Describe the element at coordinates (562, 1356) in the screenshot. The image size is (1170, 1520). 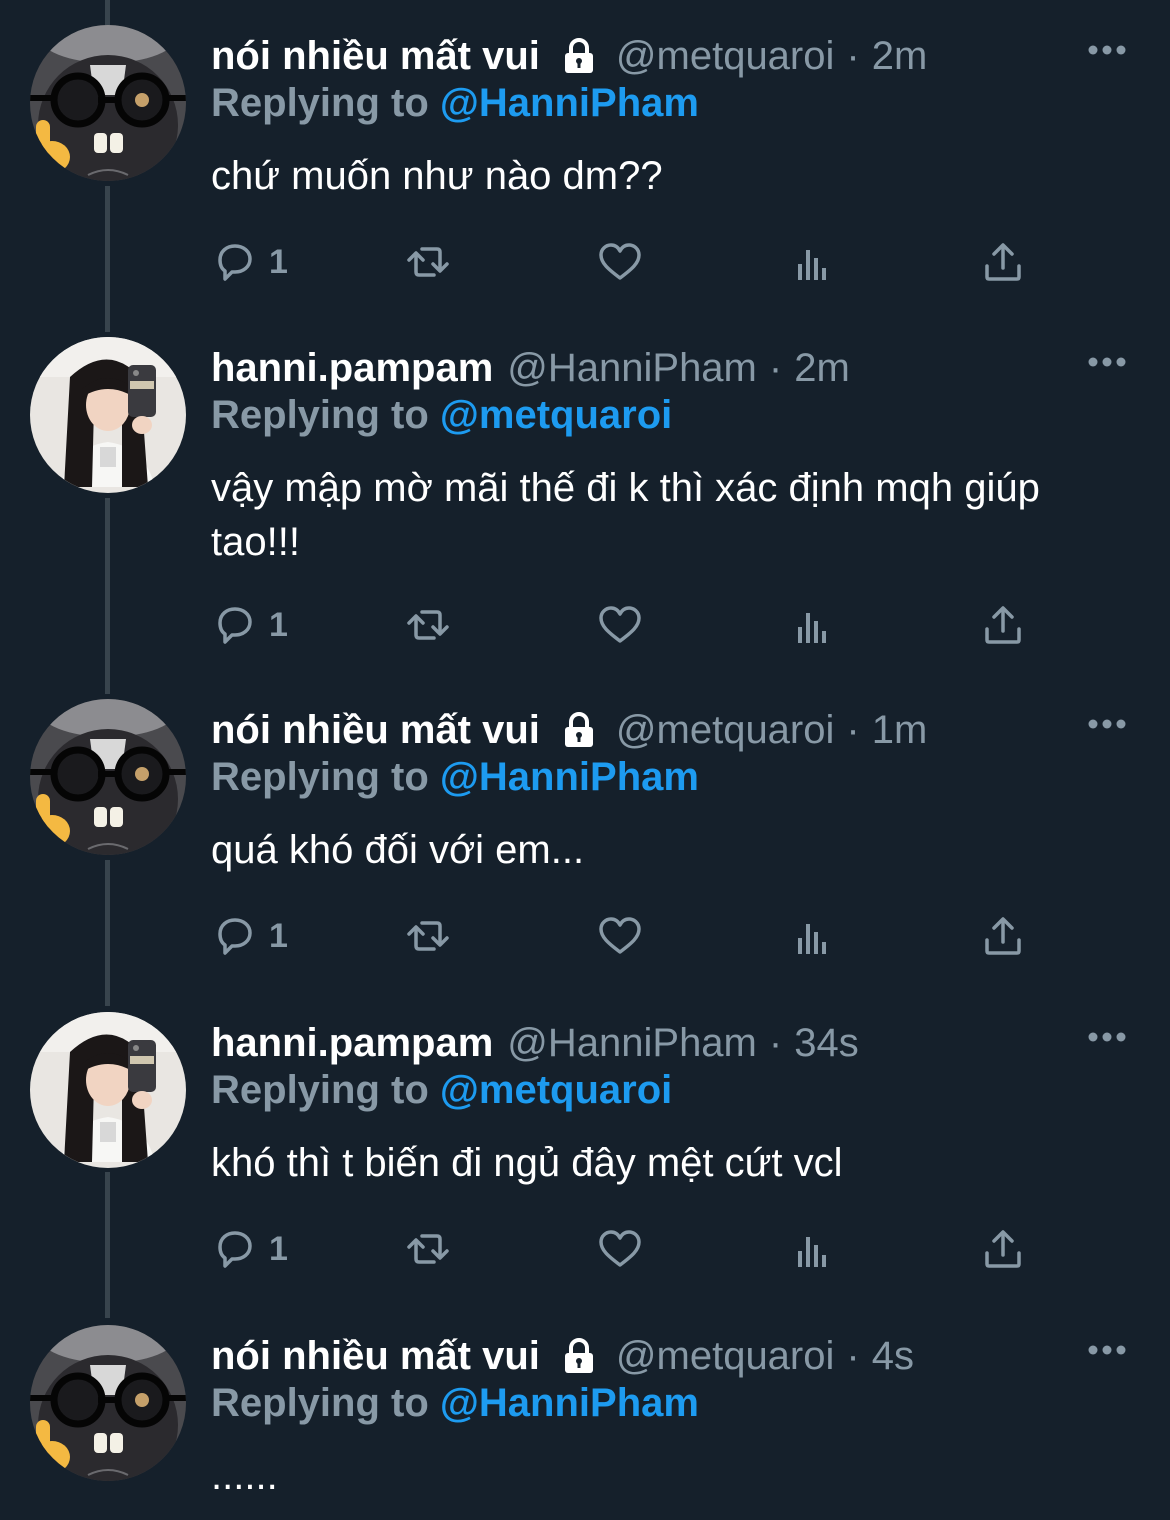
I see `tweet-header: nói nhiều mất vui @metquaroi · 4s` at that location.